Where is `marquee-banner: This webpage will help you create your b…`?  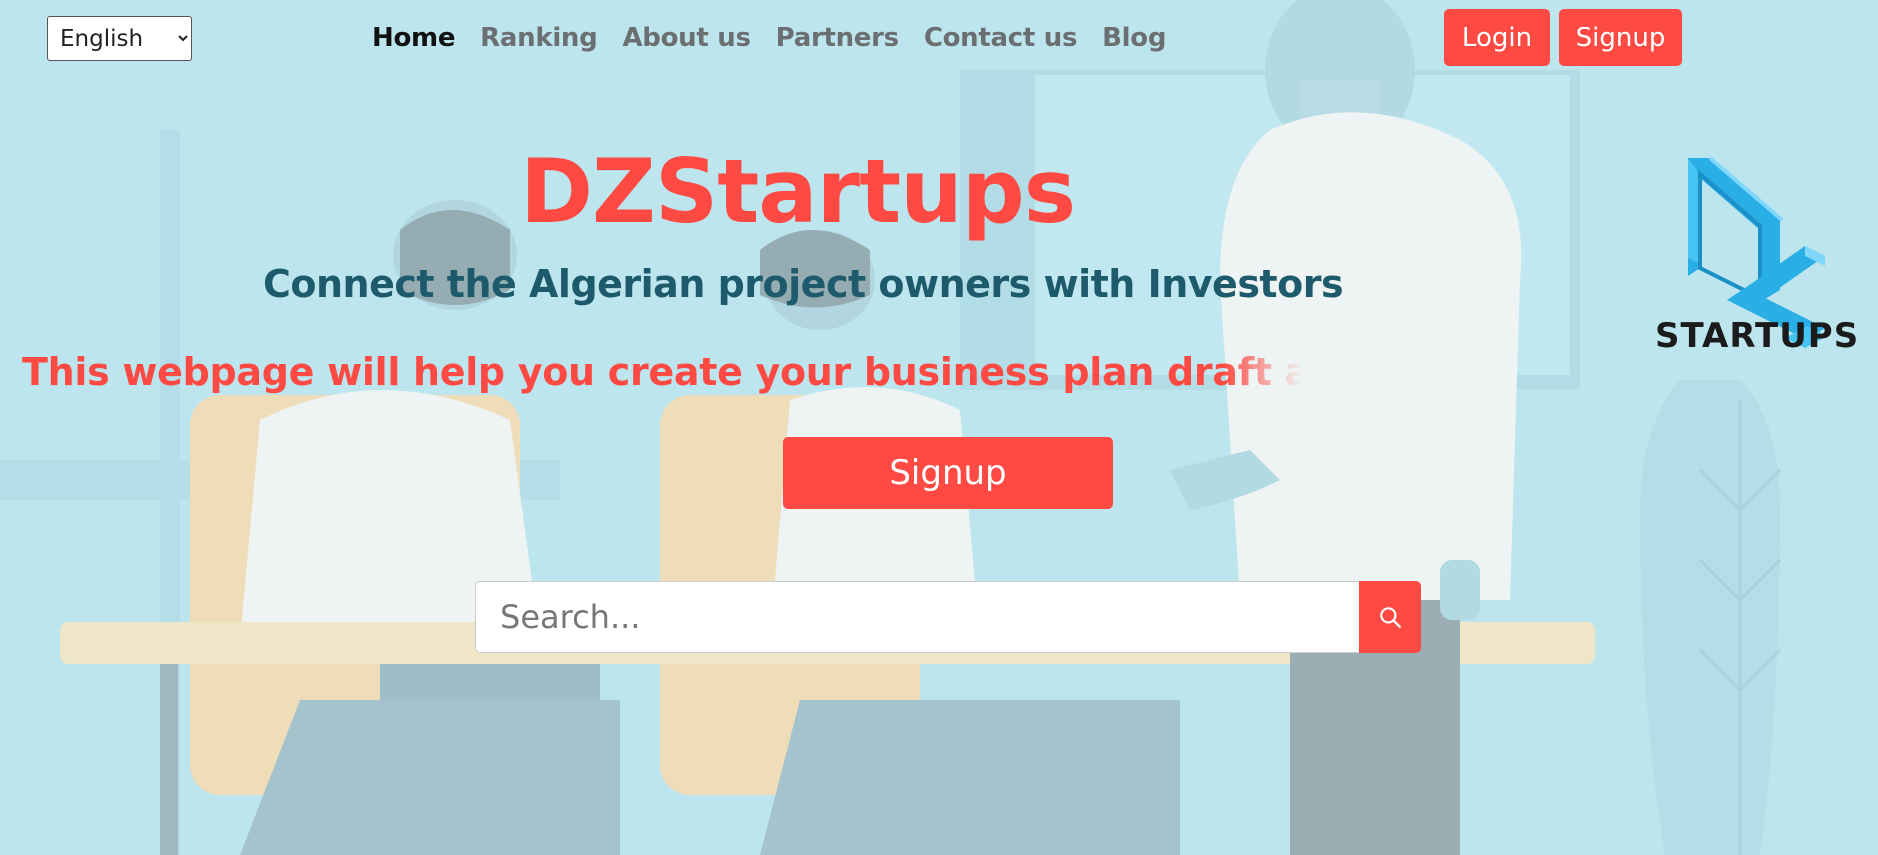 marquee-banner: This webpage will help you create your b… is located at coordinates (662, 372).